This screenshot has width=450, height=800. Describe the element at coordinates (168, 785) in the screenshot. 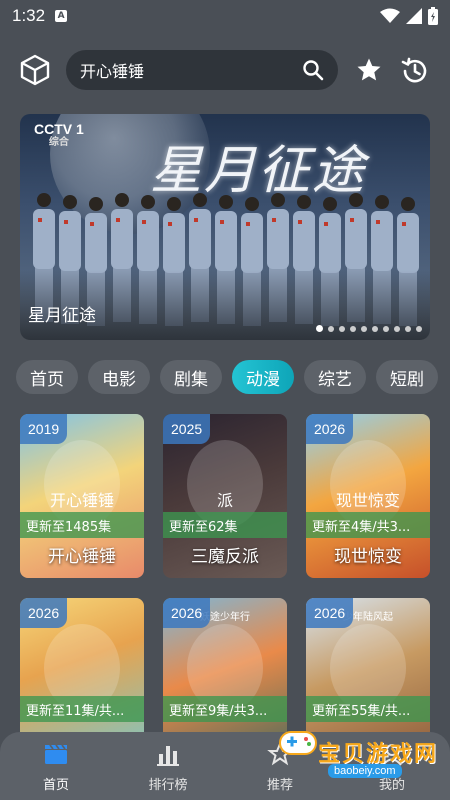

I see `nav-label: 排行榜` at that location.